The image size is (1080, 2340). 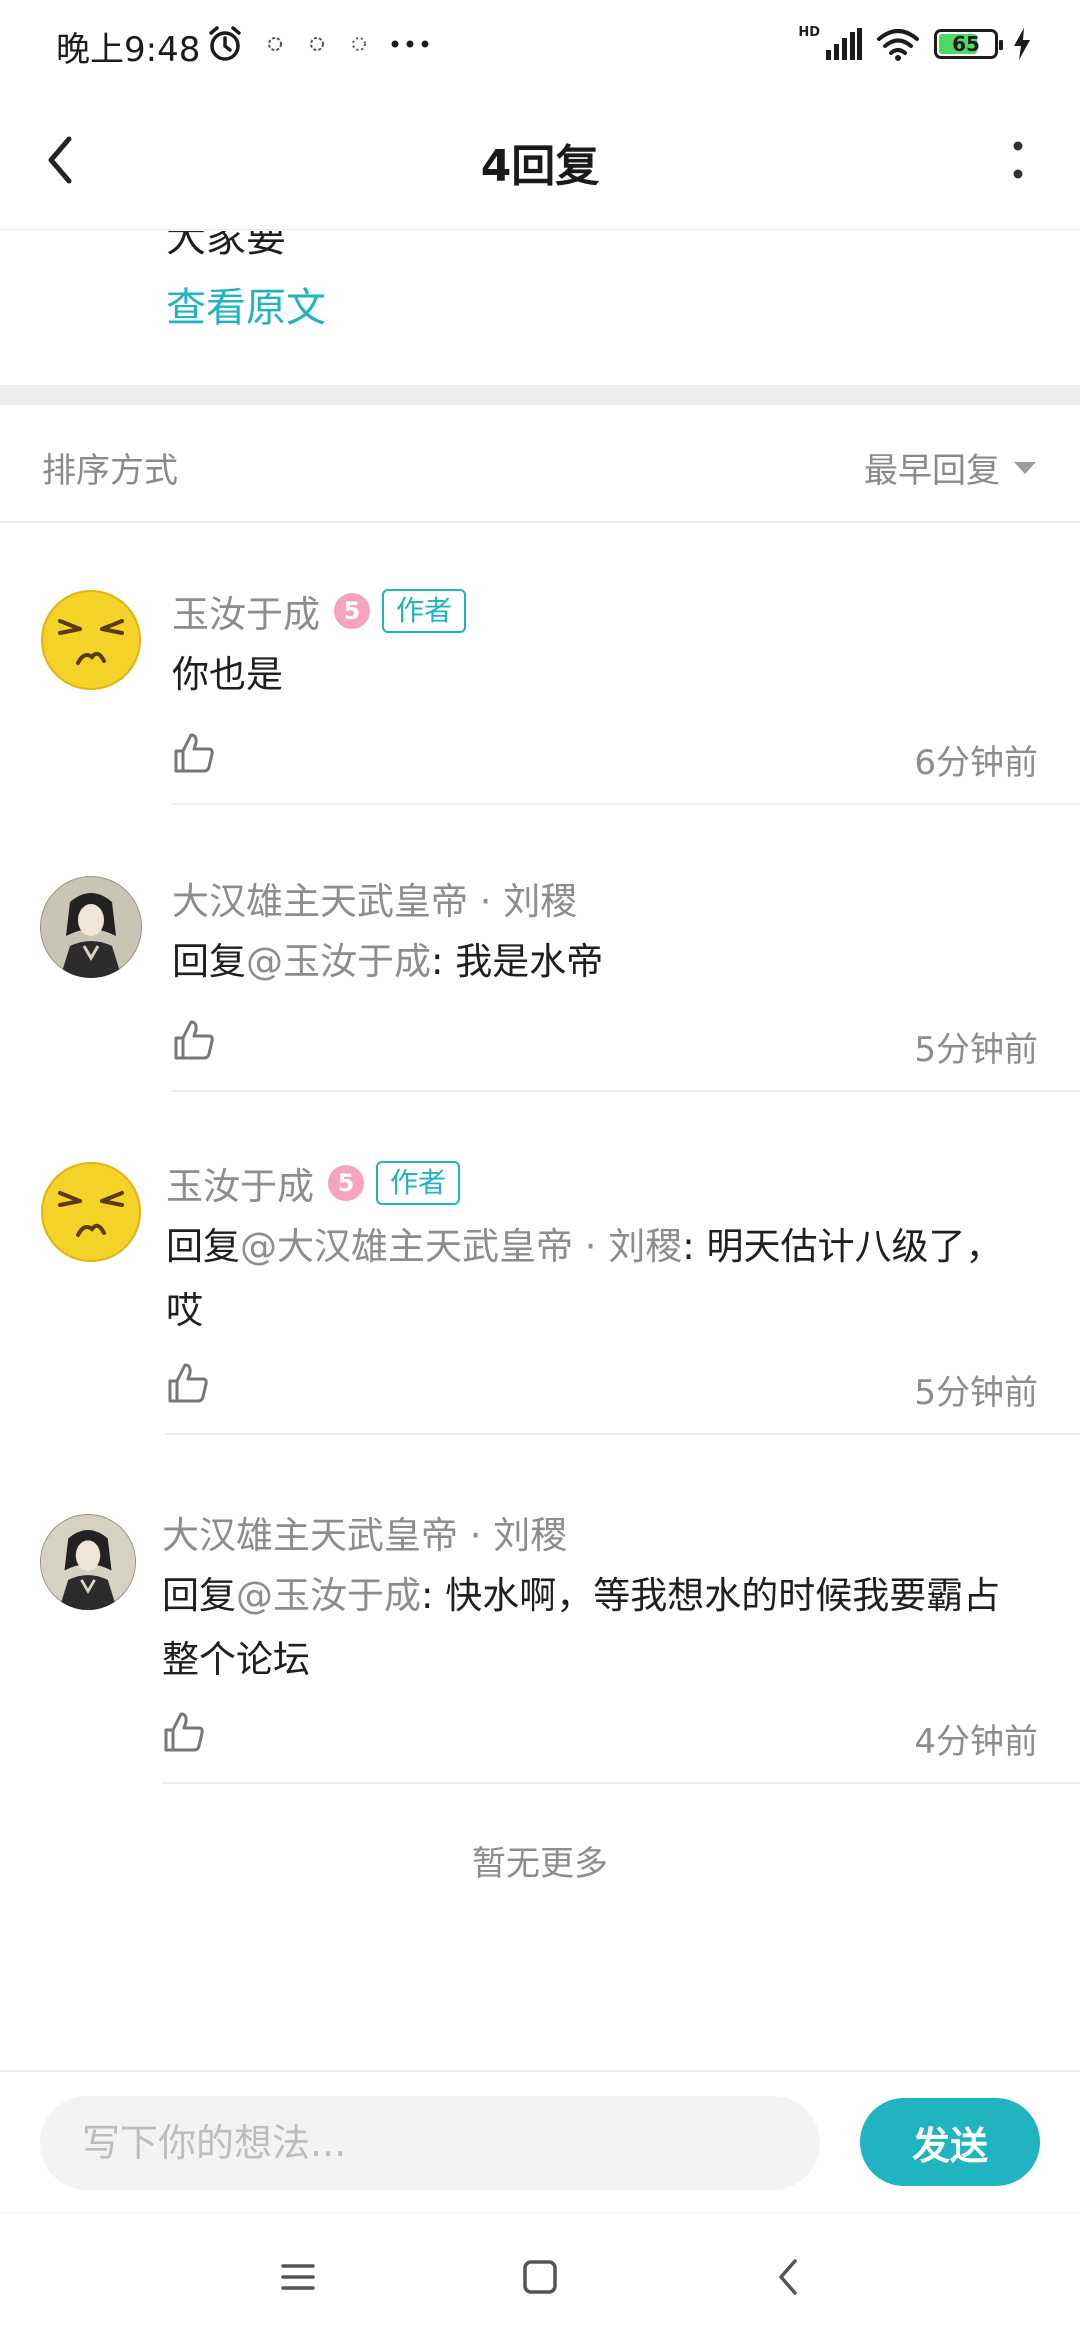 I want to click on reply-text: 回复@大汉雄主天武皇帝 · 刘稷: 明天估计八级了，哎, so click(x=623, y=1279).